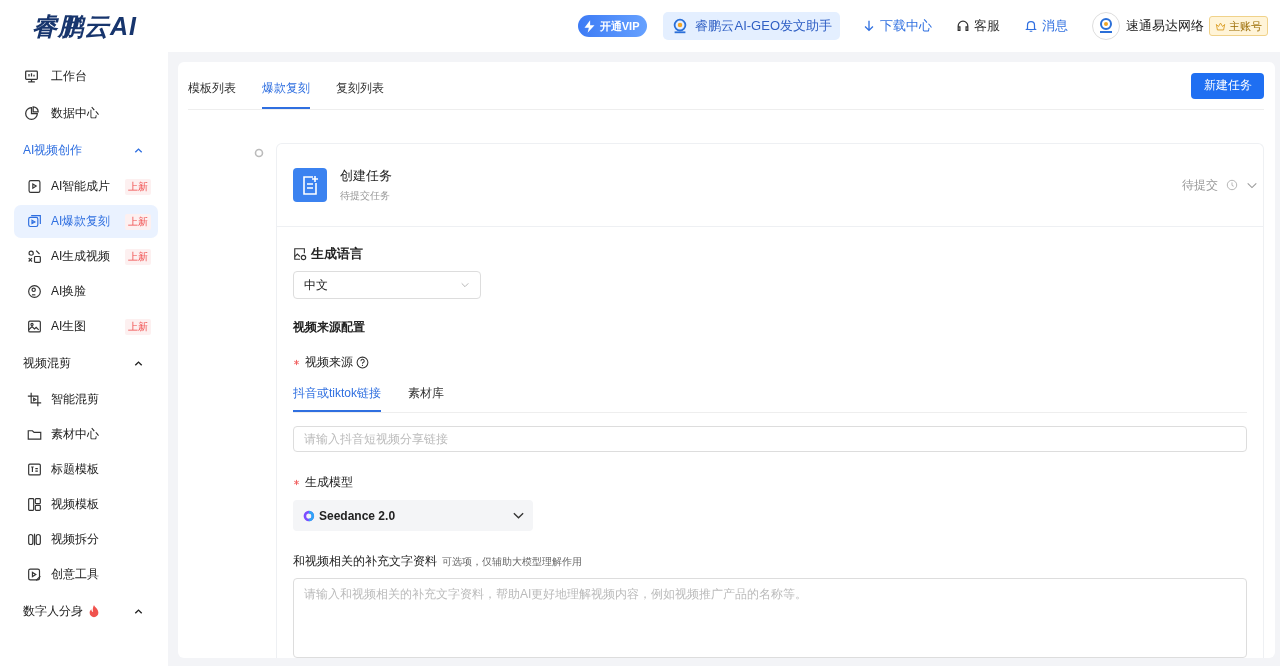 This screenshot has width=1280, height=666. What do you see at coordinates (1106, 26) in the screenshot?
I see `avatar` at bounding box center [1106, 26].